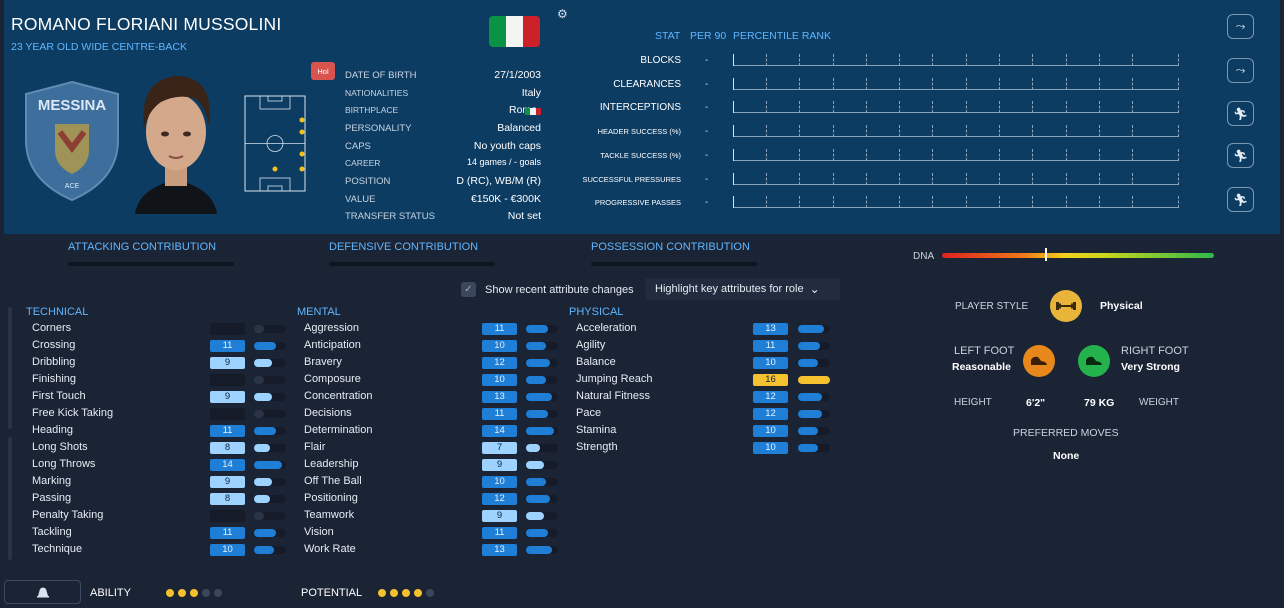 This screenshot has width=1284, height=608. What do you see at coordinates (468, 289) in the screenshot?
I see `show-recent-checkbox: ✓` at bounding box center [468, 289].